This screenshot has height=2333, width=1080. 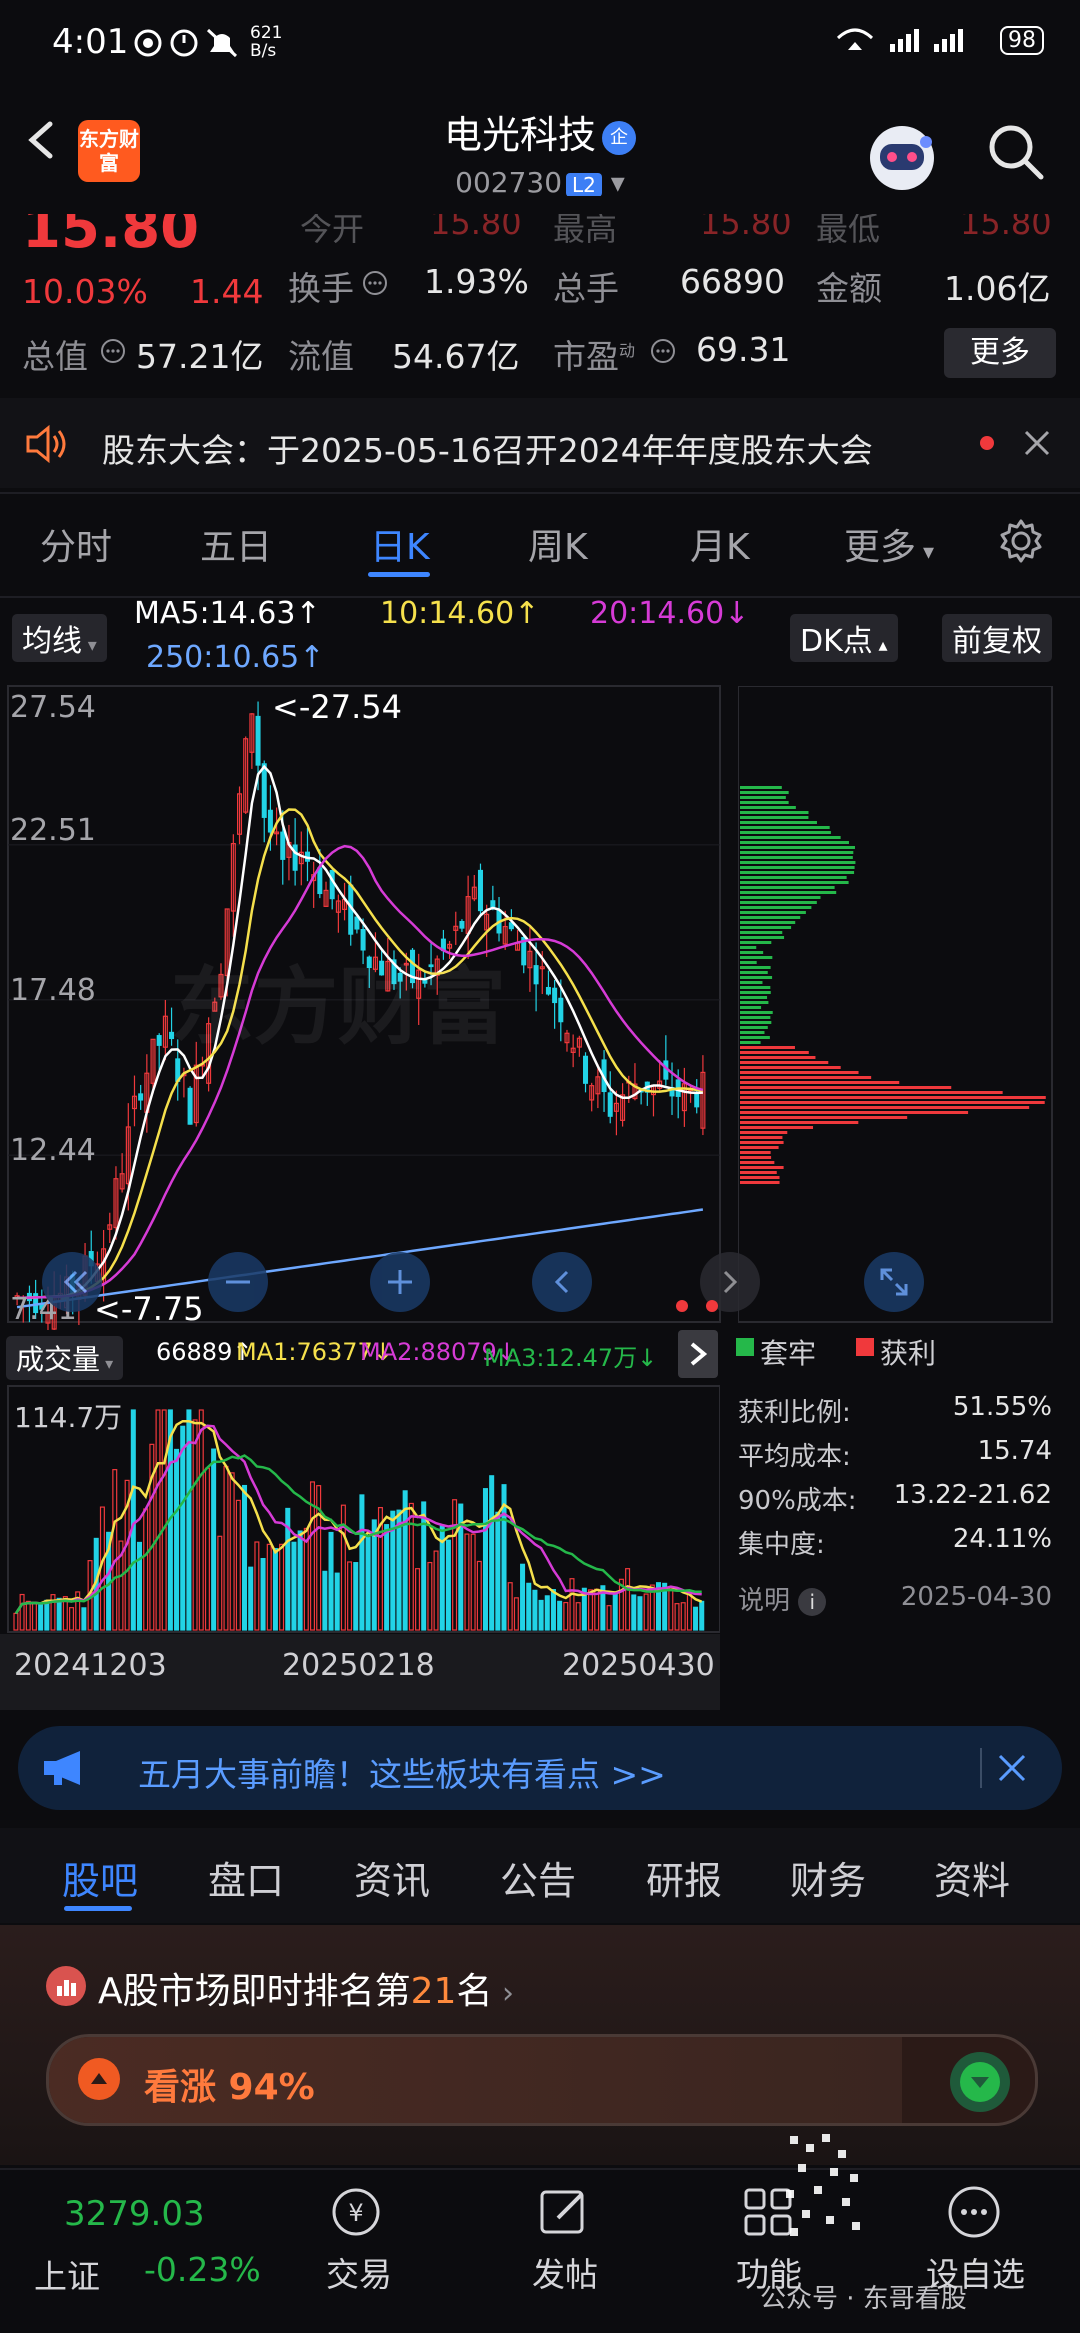 What do you see at coordinates (562, 1282) in the screenshot?
I see `scroll-left-icon` at bounding box center [562, 1282].